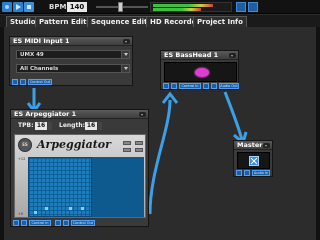  What do you see at coordinates (91, 126) in the screenshot?
I see `length-input: 16` at bounding box center [91, 126].